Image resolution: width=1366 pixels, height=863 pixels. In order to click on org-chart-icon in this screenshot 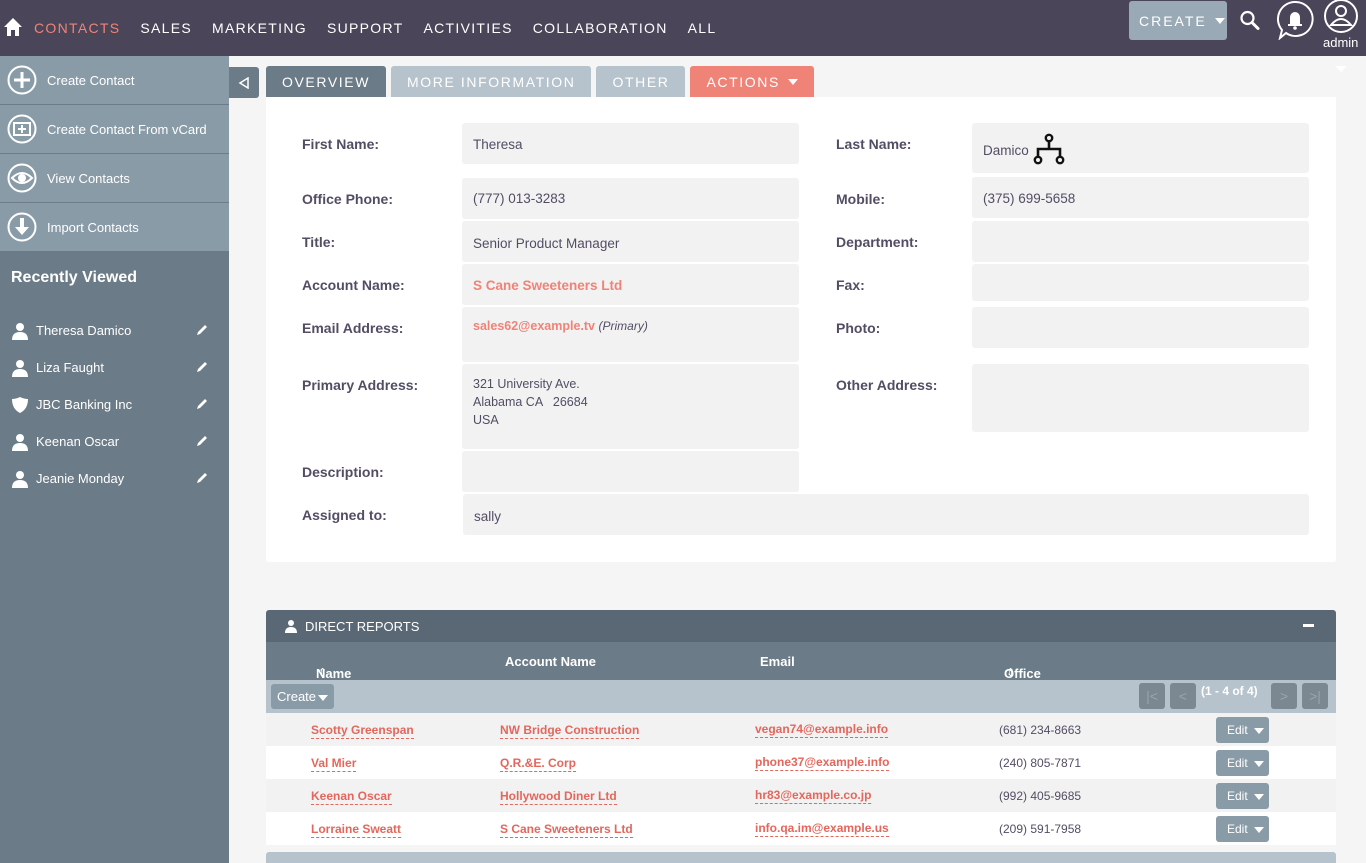, I will do `click(1049, 150)`.